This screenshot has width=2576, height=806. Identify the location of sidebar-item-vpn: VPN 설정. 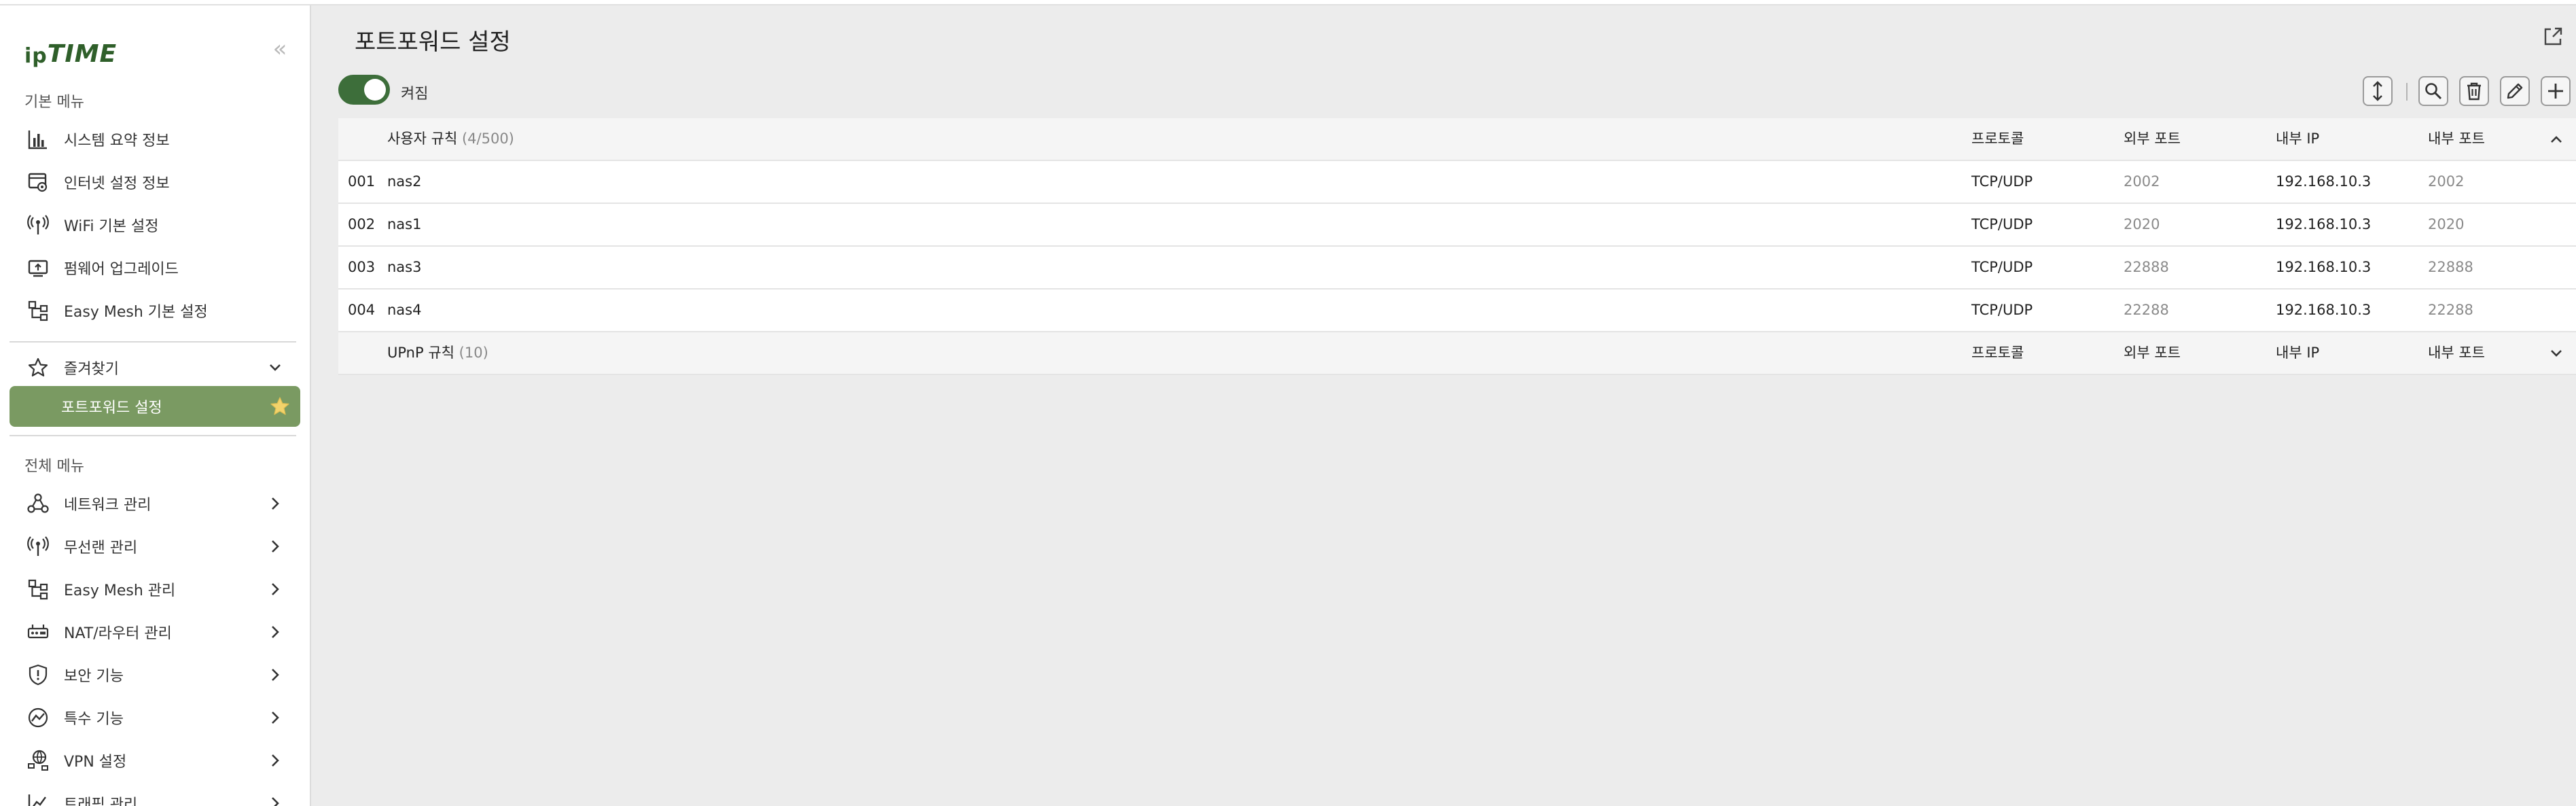
(155, 760).